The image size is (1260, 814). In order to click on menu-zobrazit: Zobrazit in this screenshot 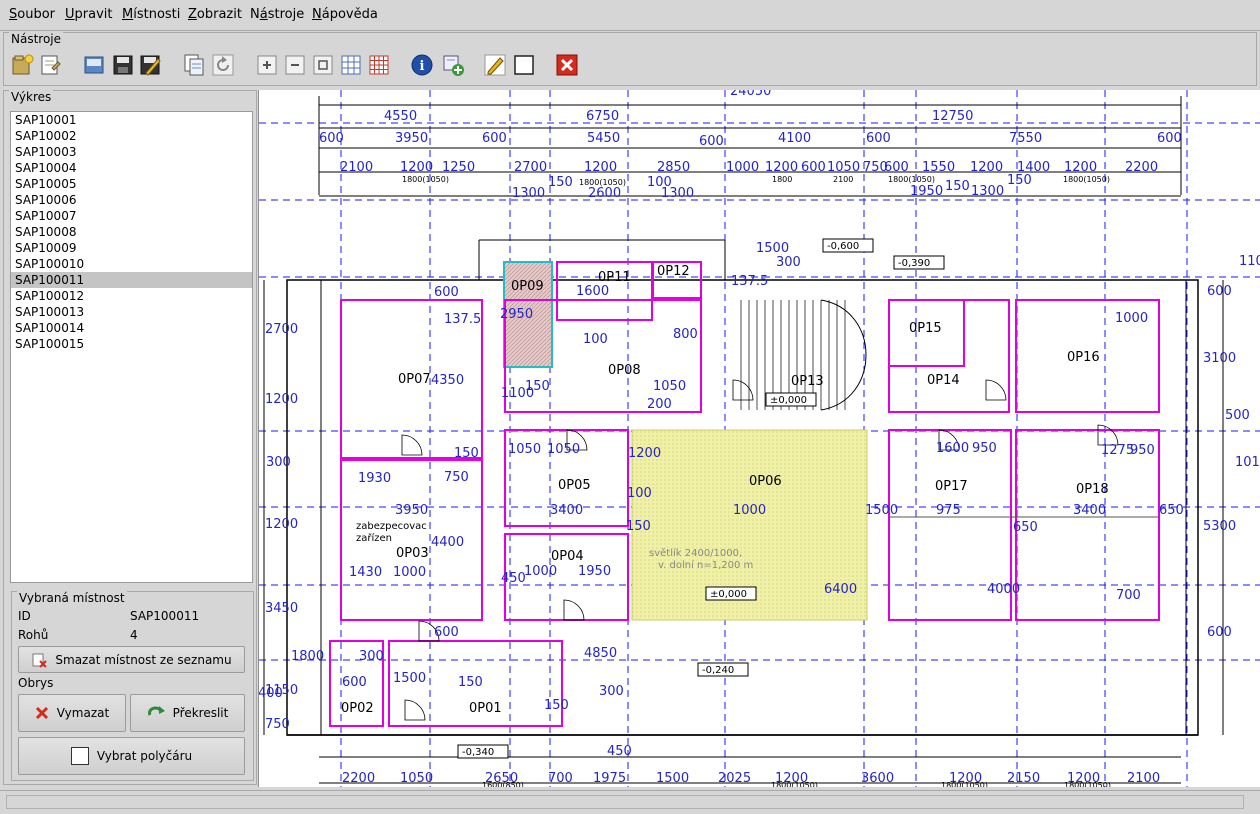, I will do `click(215, 14)`.